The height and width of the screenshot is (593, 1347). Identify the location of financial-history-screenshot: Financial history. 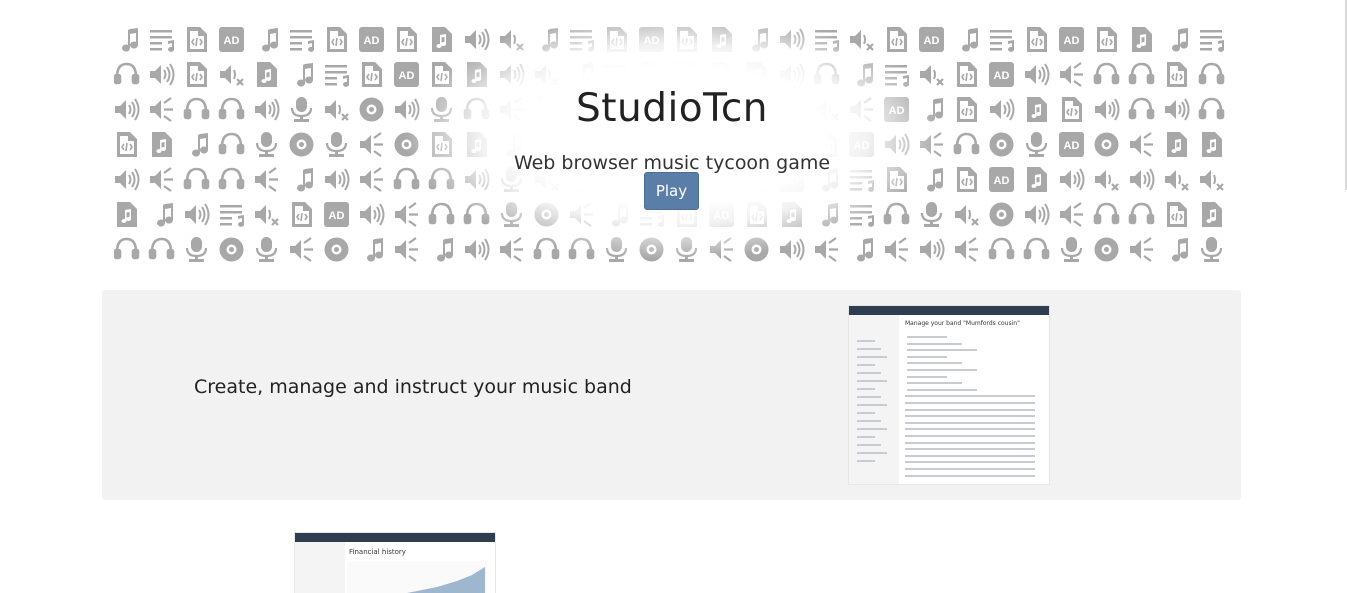
(395, 563).